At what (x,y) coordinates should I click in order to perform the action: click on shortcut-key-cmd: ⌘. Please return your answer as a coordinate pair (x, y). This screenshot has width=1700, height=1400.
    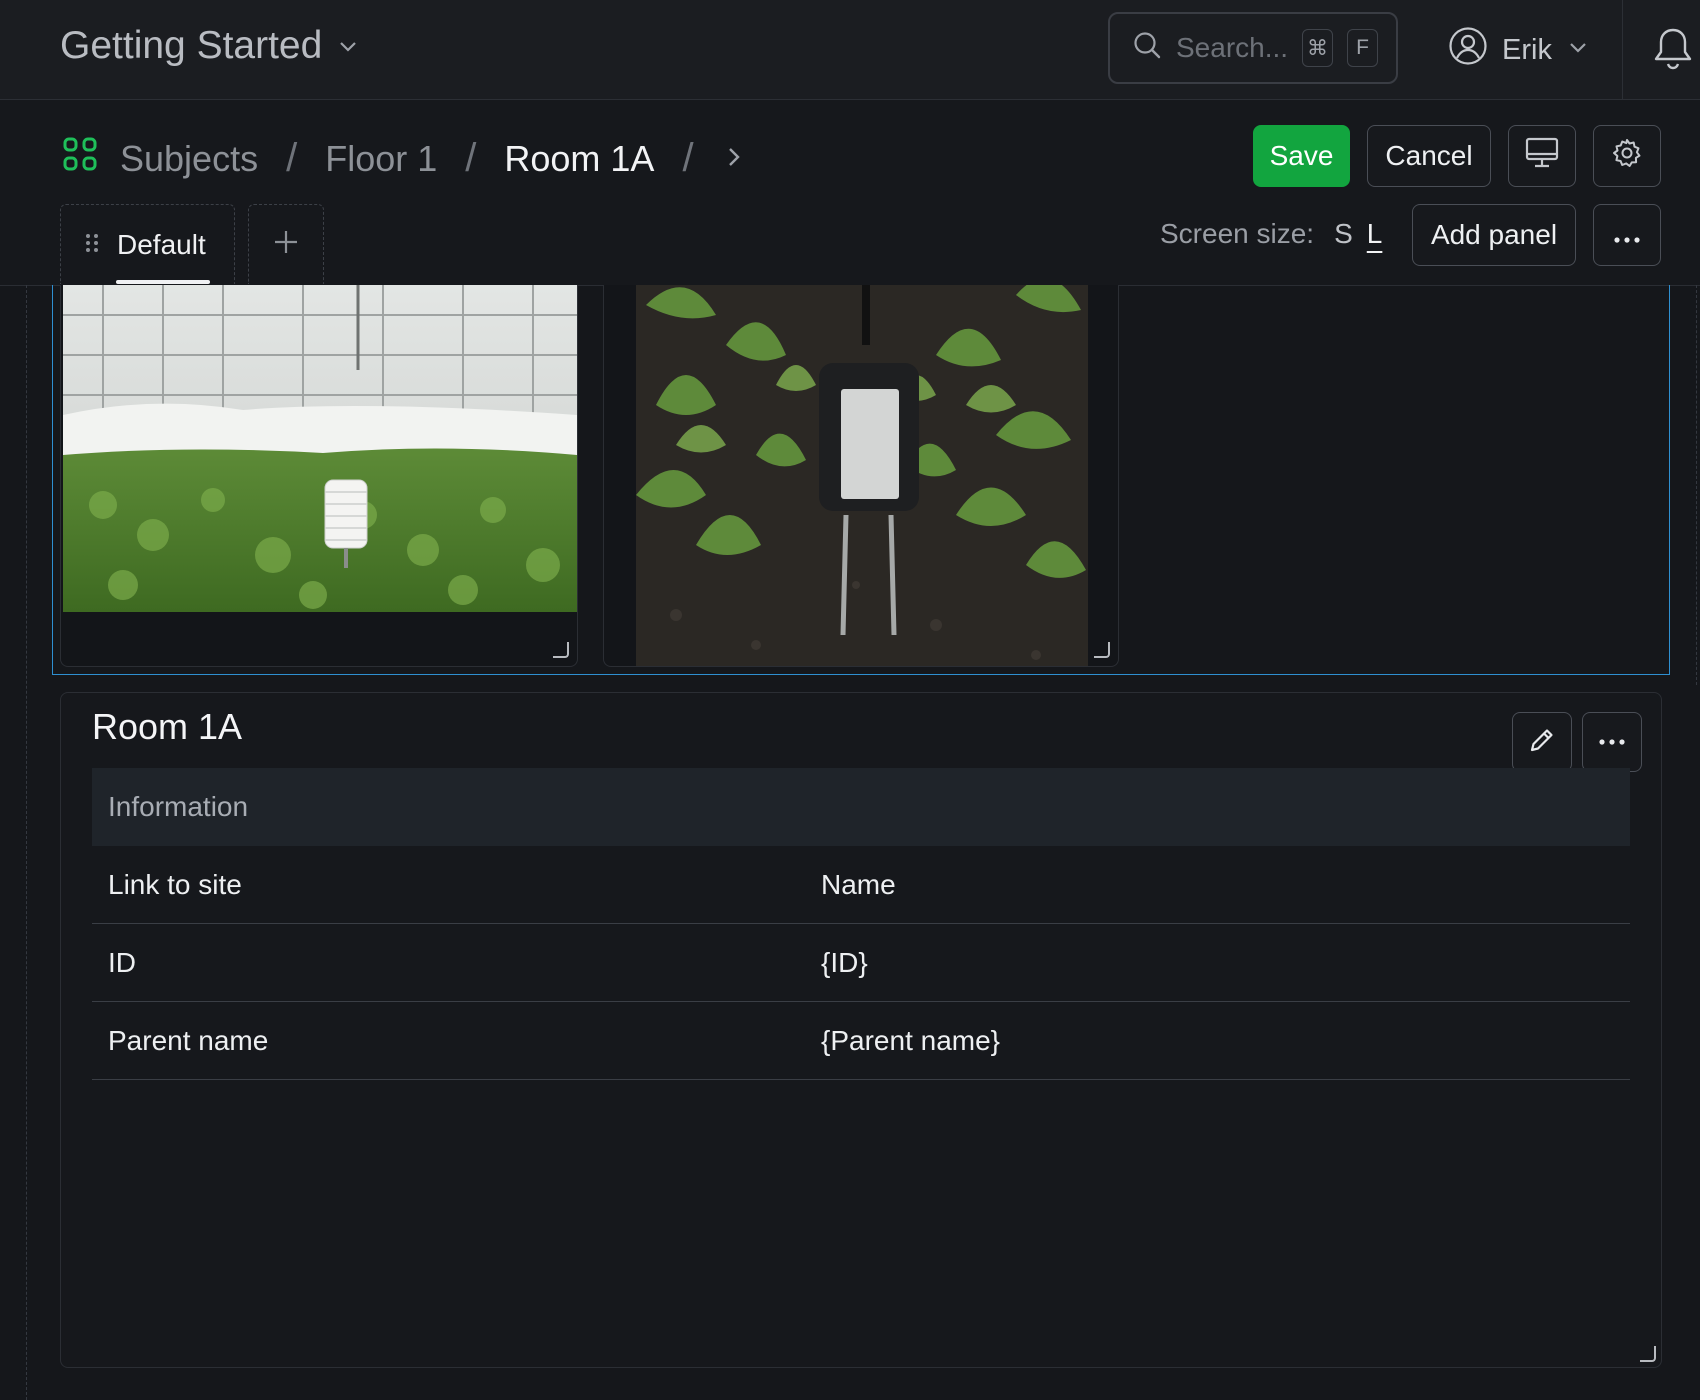
    Looking at the image, I should click on (1318, 48).